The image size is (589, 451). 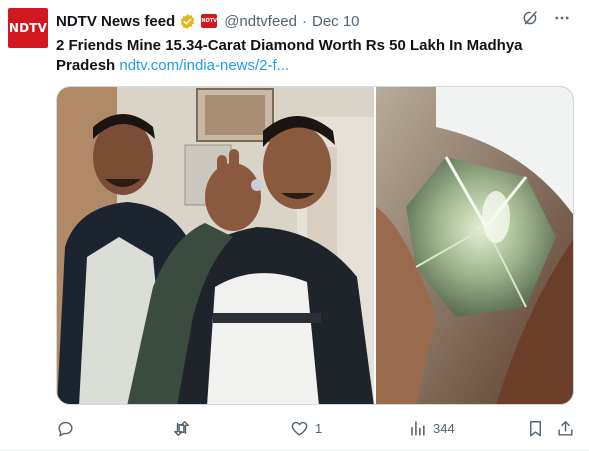 I want to click on tweet-actions: 1 344, so click(x=316, y=428).